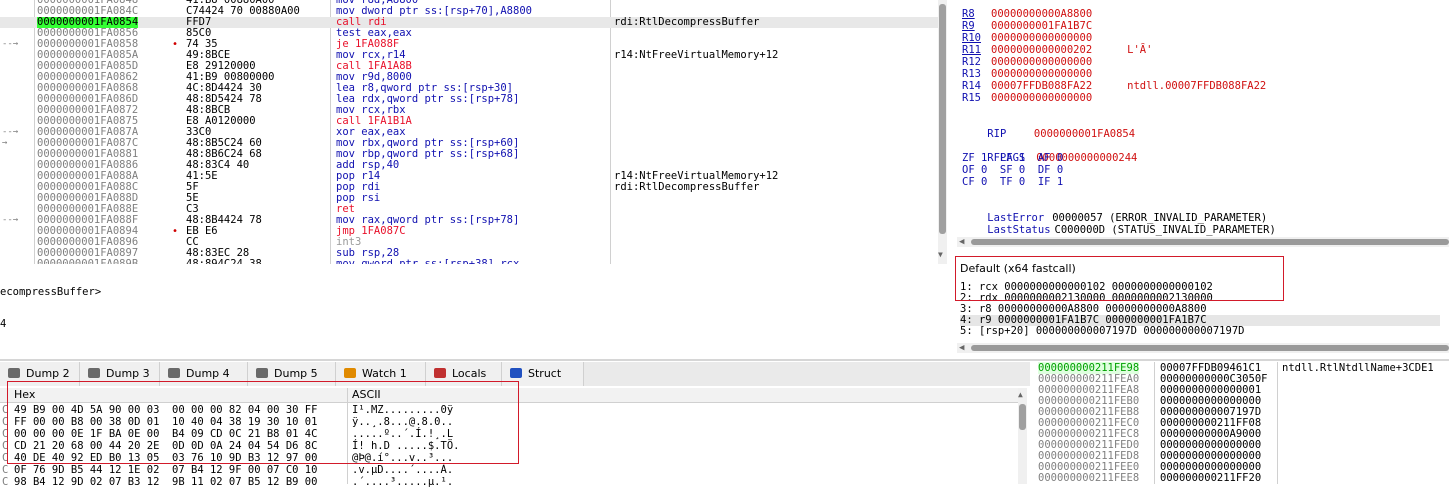 This screenshot has width=1449, height=488. I want to click on info-line: 4, so click(3, 324).